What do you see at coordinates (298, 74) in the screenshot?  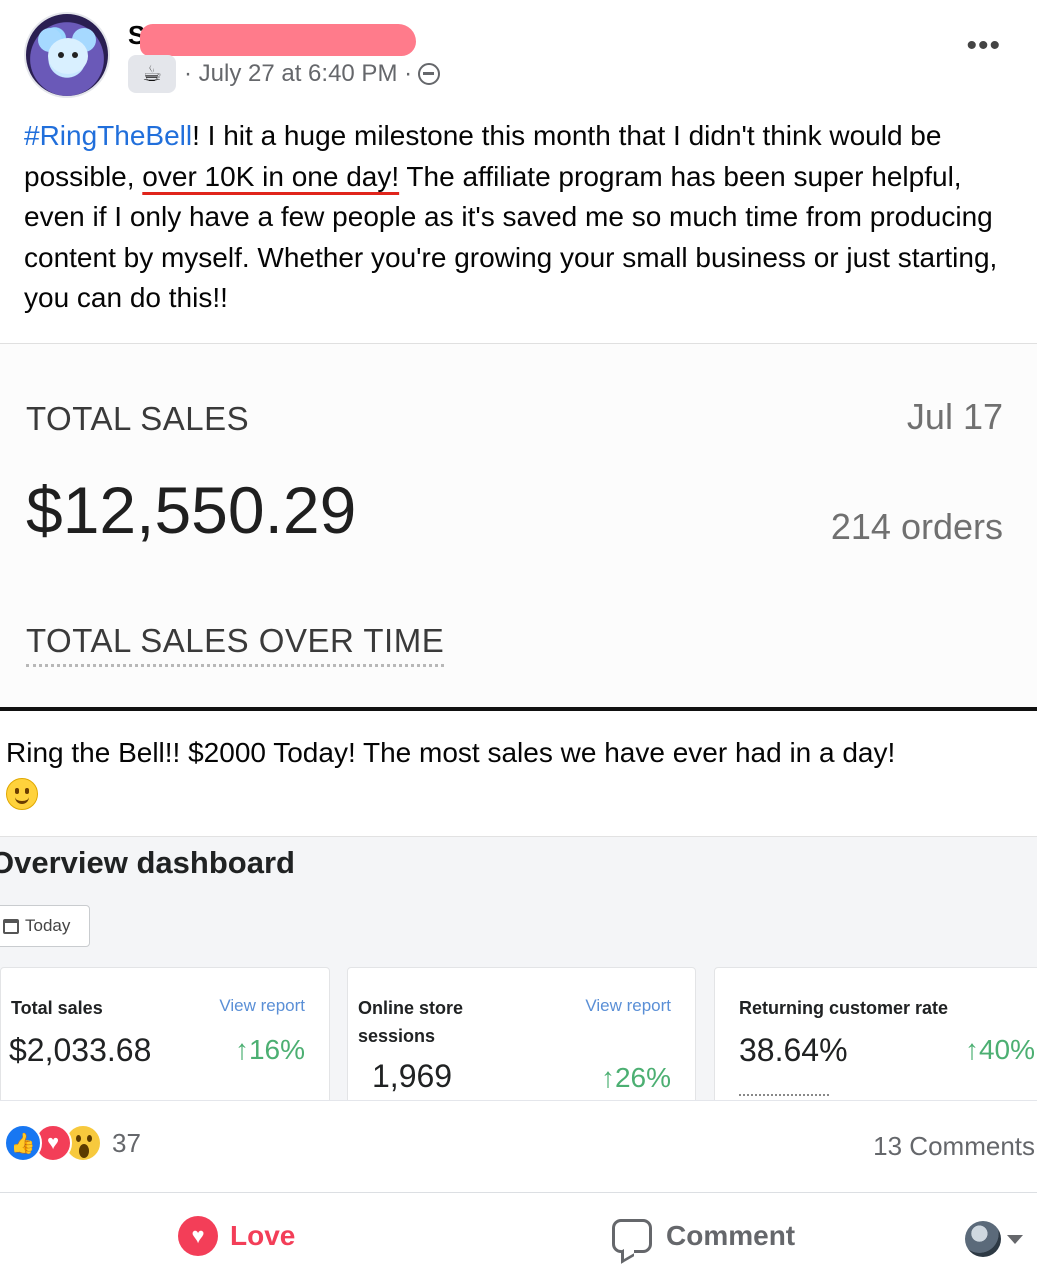 I see `post-timestamp: · July 27 at 6:40 PM ·` at bounding box center [298, 74].